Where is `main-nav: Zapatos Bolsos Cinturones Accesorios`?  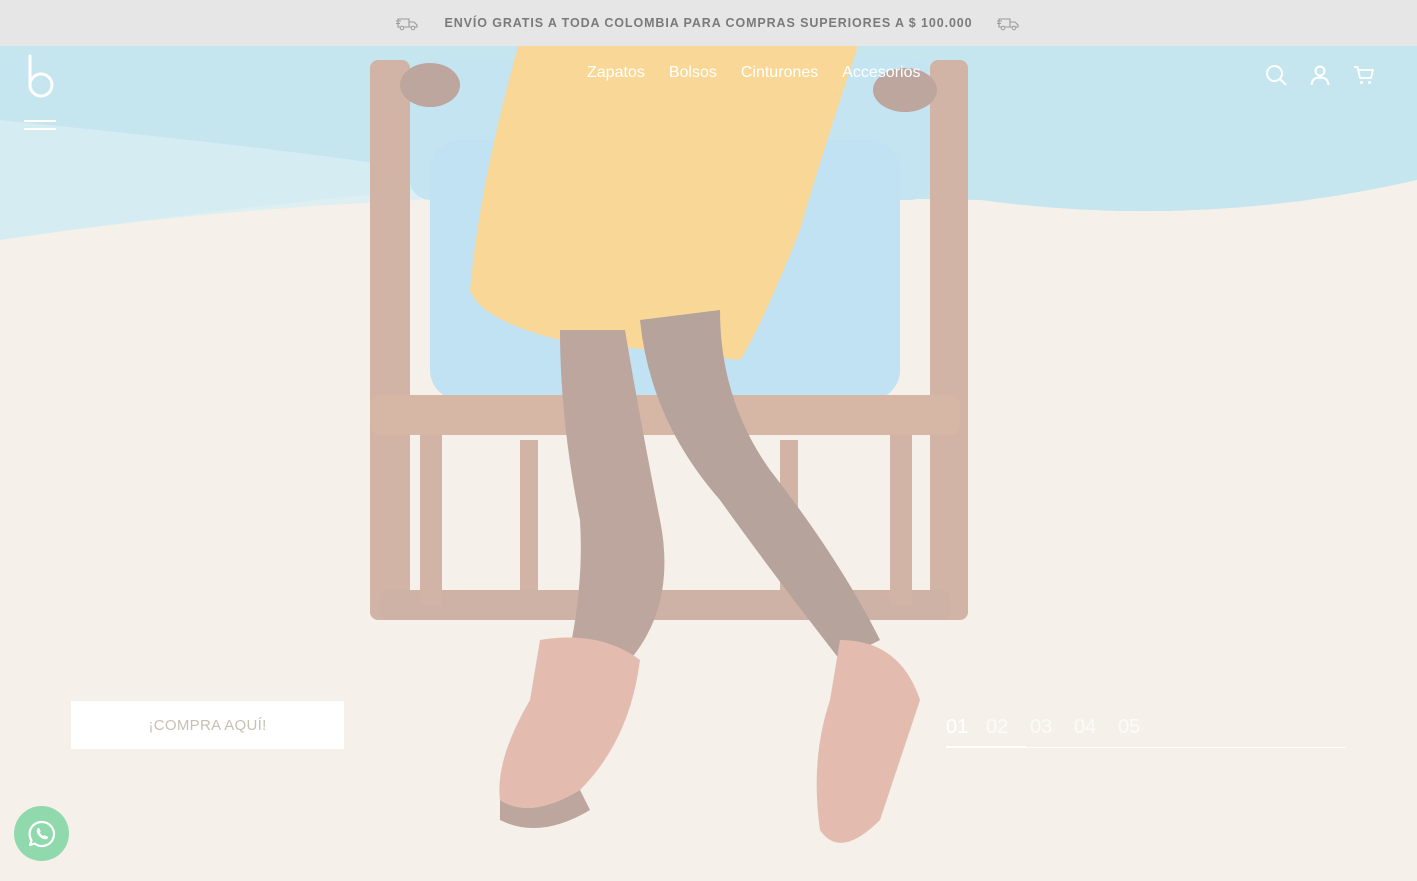 main-nav: Zapatos Bolsos Cinturones Accesorios is located at coordinates (753, 73).